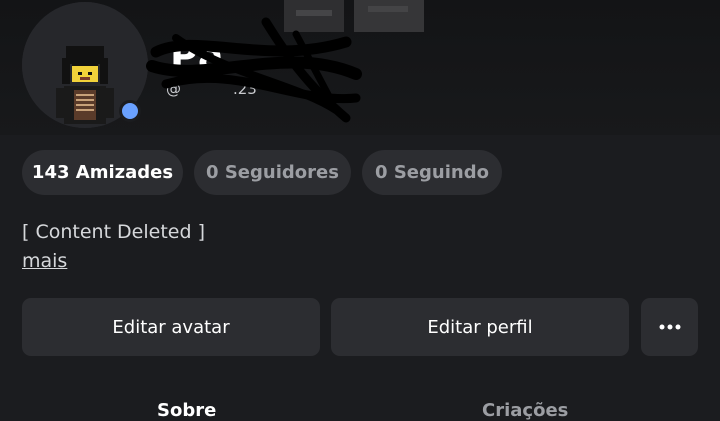  I want to click on online-status-indicator, so click(130, 111).